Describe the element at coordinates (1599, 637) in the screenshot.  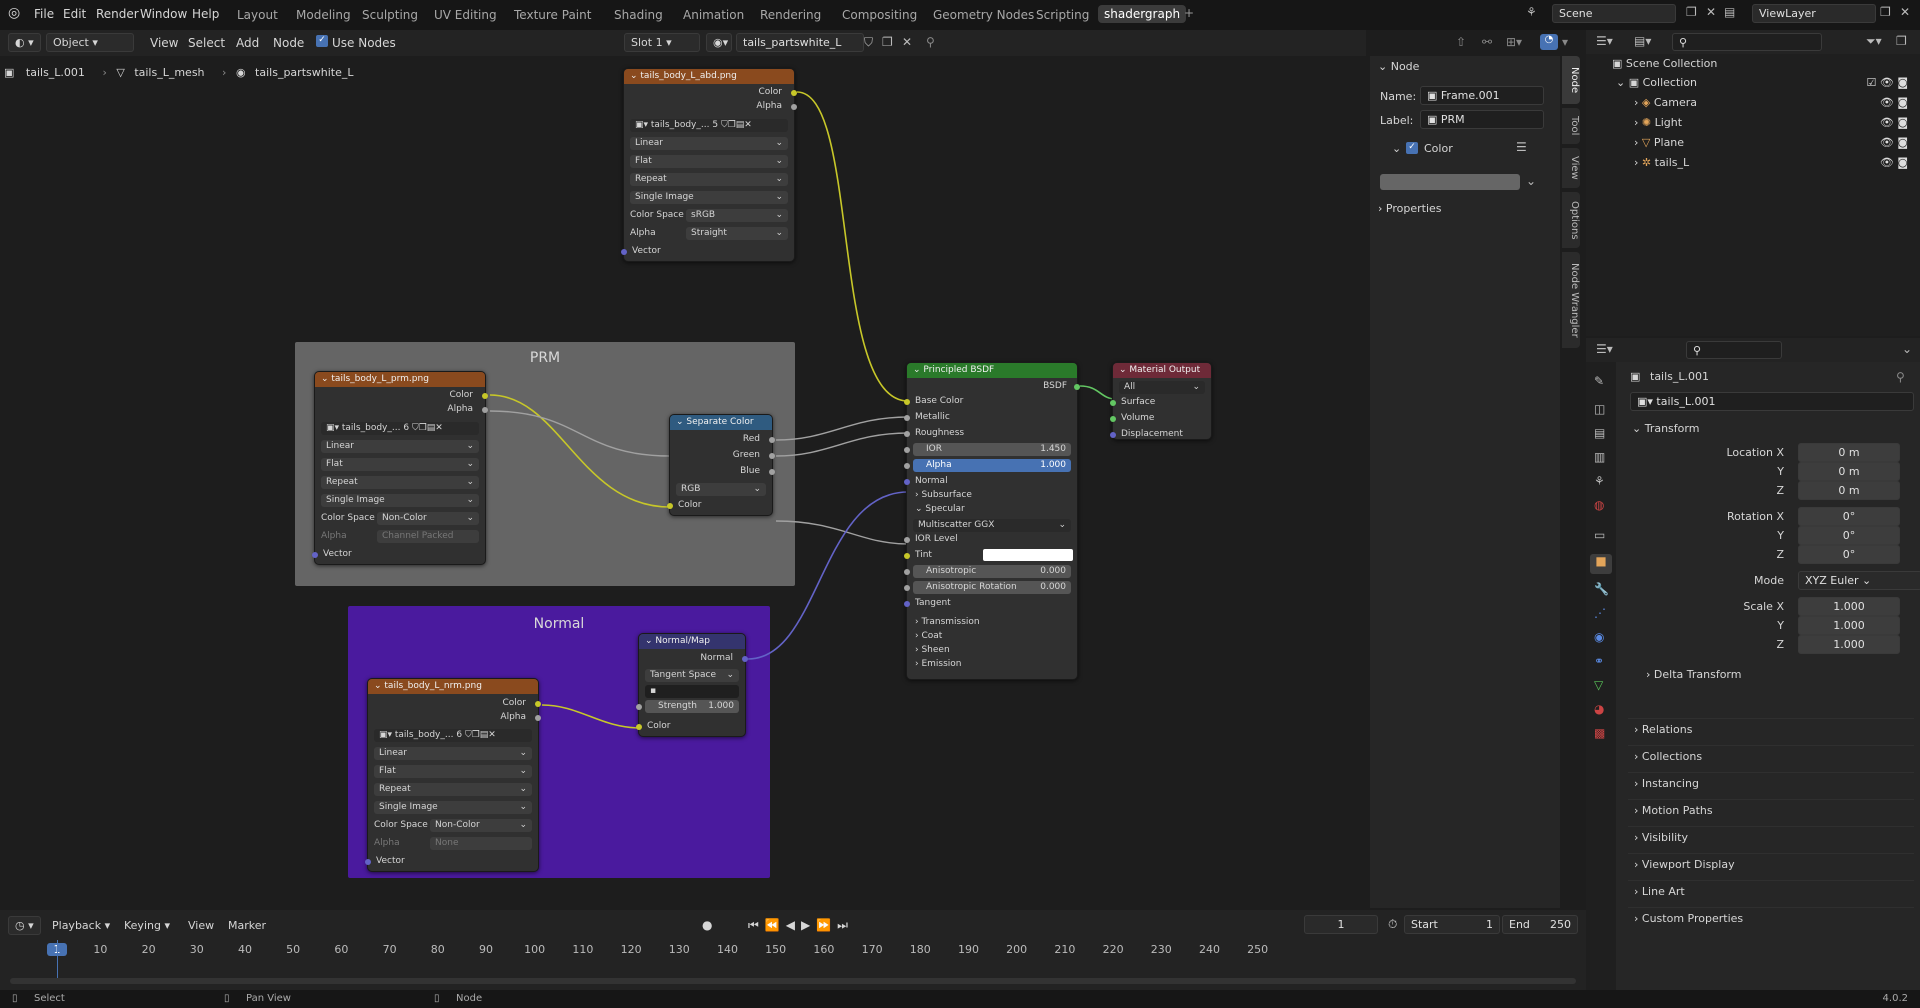
I see `physics-tab-icon: ◉` at that location.